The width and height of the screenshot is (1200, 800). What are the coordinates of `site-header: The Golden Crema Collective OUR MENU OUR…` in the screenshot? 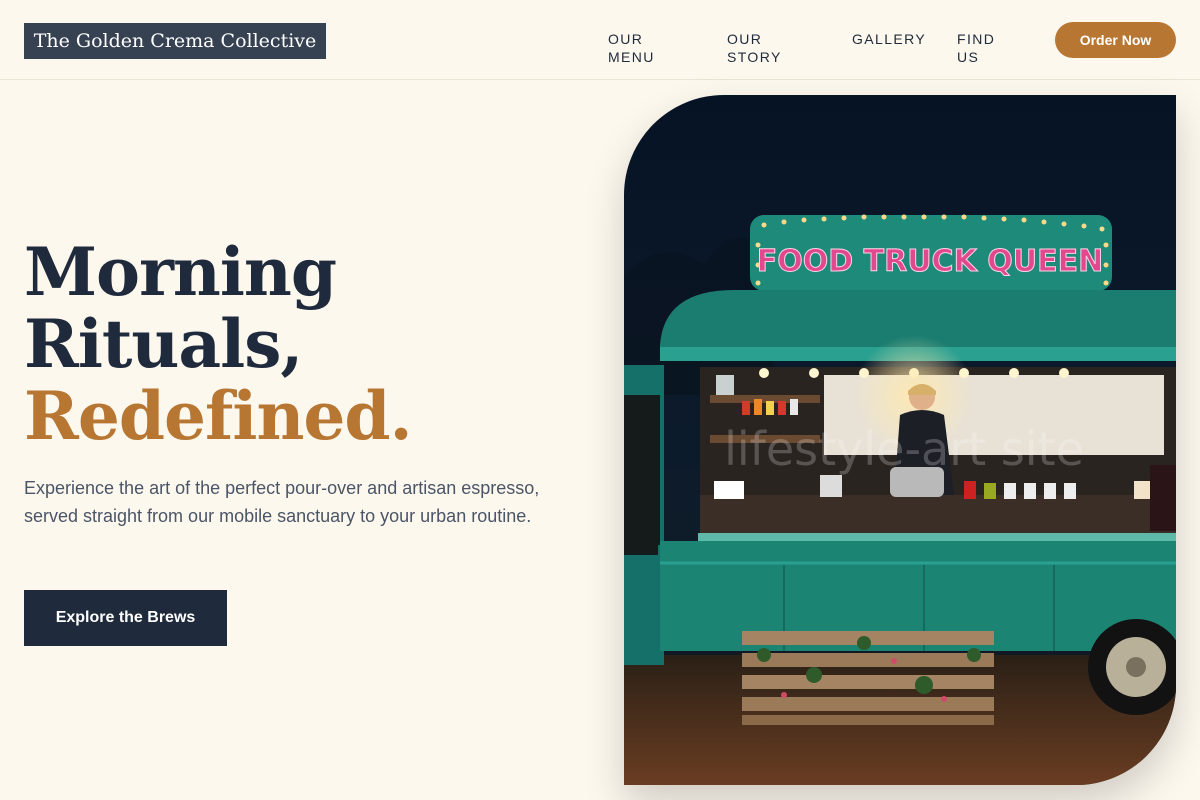 It's located at (600, 40).